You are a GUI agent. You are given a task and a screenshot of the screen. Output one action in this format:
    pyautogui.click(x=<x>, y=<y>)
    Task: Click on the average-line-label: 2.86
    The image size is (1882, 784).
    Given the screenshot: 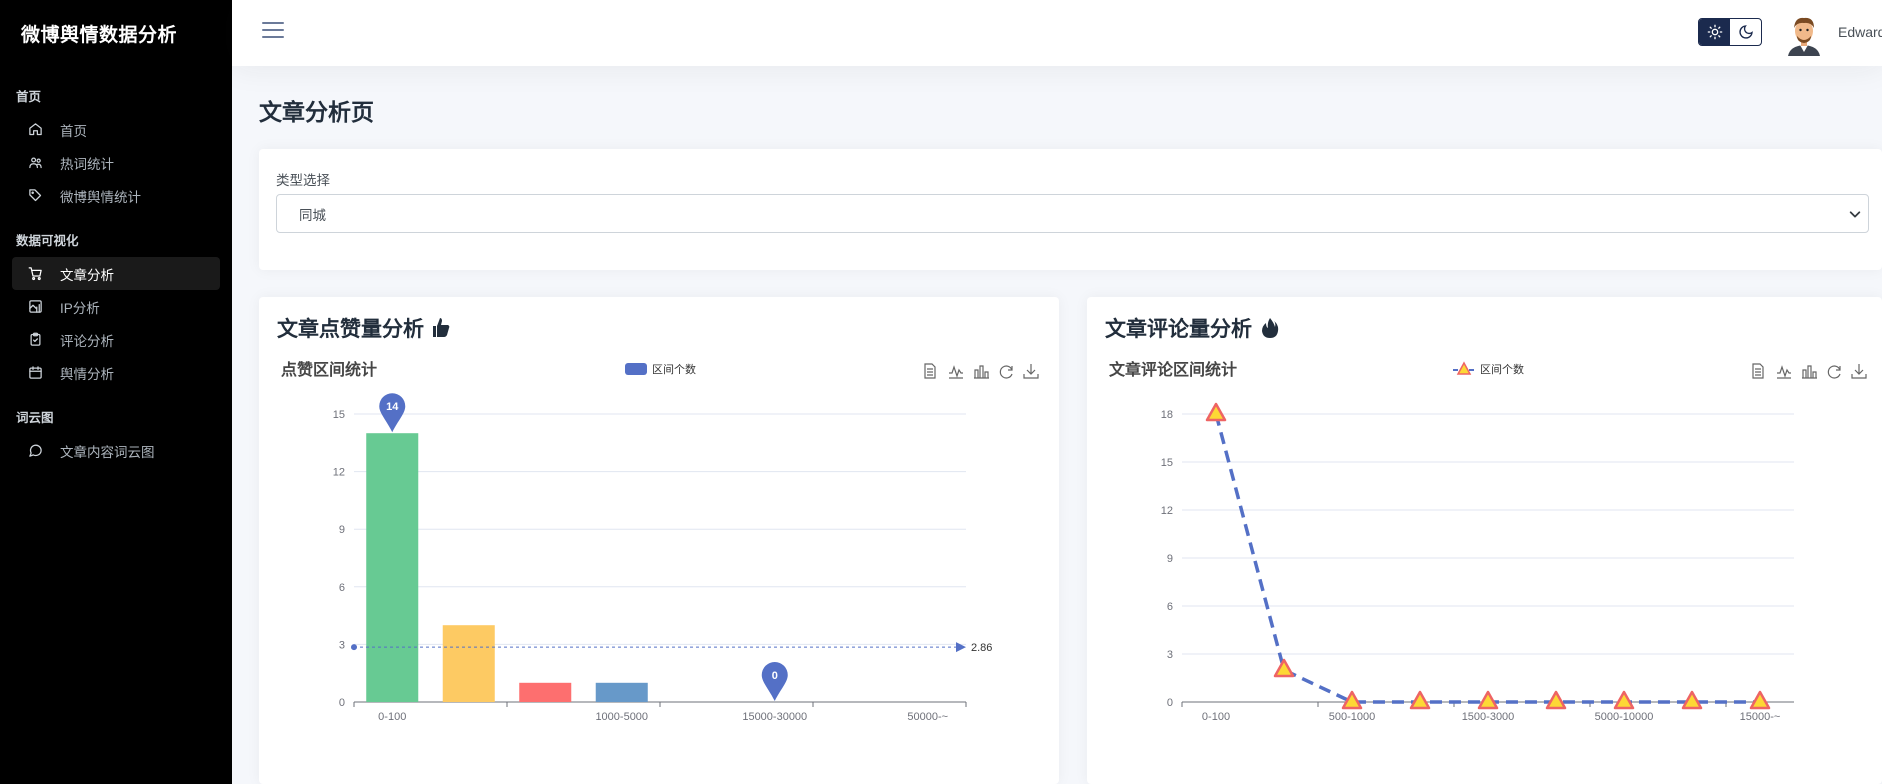 What is the action you would take?
    pyautogui.click(x=981, y=648)
    